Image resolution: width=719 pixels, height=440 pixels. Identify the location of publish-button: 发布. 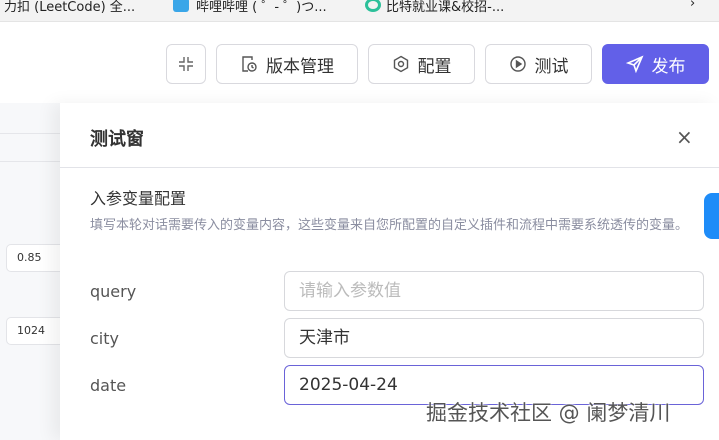
(655, 64).